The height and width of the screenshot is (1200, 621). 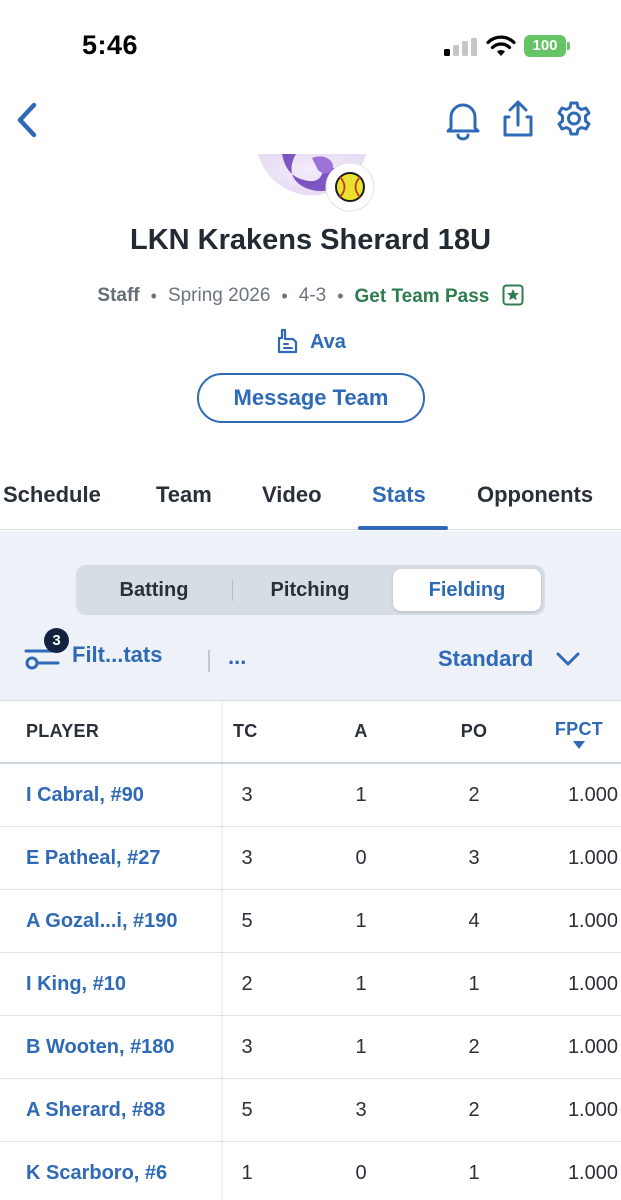 I want to click on column-header-fpct-label: FPCT, so click(x=579, y=729).